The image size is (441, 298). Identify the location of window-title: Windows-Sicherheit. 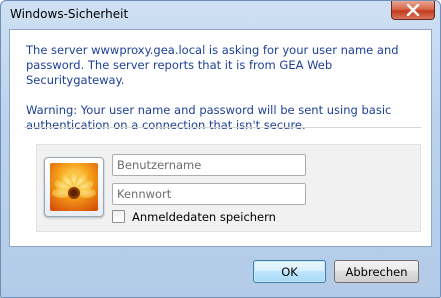
(69, 14).